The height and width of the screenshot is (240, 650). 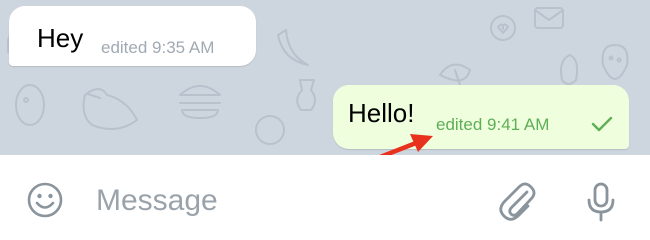 What do you see at coordinates (517, 201) in the screenshot?
I see `attach-paperclip-icon` at bounding box center [517, 201].